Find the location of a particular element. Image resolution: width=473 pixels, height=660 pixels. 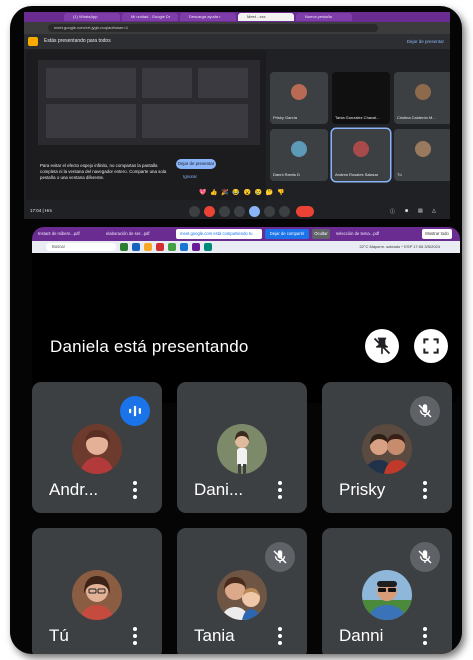

mini-tile-name: Danni Ramis D is located at coordinates (286, 174).